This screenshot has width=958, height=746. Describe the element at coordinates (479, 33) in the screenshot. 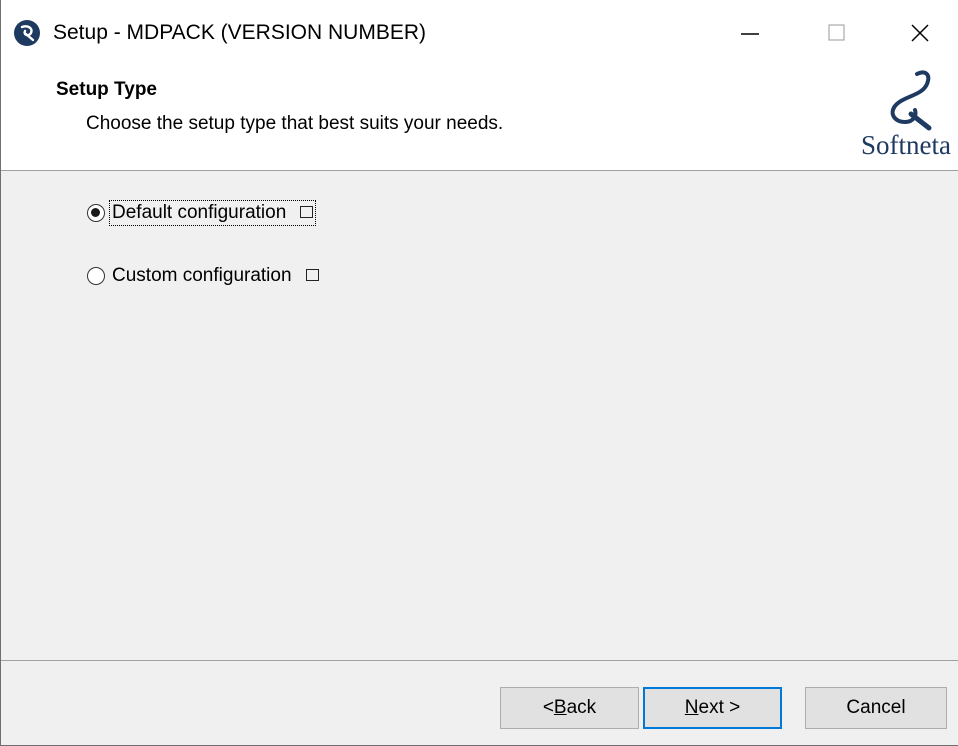

I see `title-bar: Setup - MDPACK (VERSION NUMBER)` at that location.